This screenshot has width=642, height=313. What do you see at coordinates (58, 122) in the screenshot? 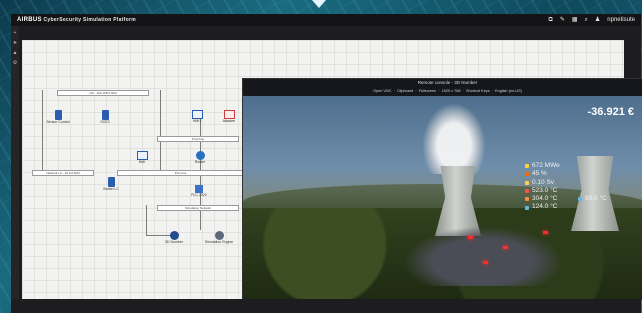
I see `node-label: Sensor Control` at bounding box center [58, 122].